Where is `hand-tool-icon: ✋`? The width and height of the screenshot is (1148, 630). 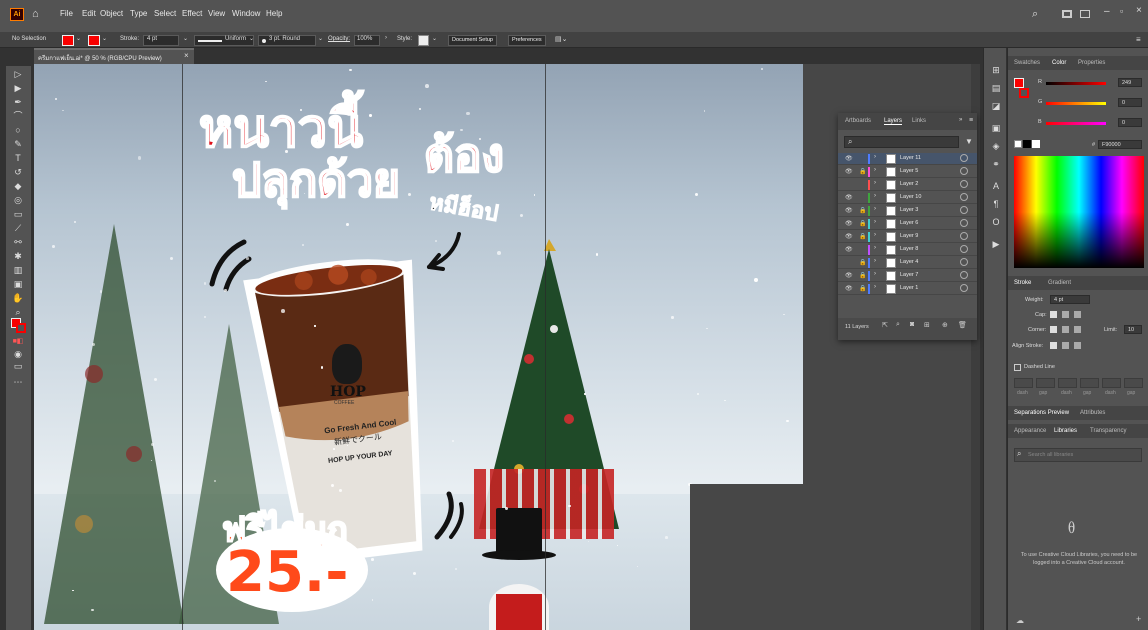 hand-tool-icon: ✋ is located at coordinates (18, 298).